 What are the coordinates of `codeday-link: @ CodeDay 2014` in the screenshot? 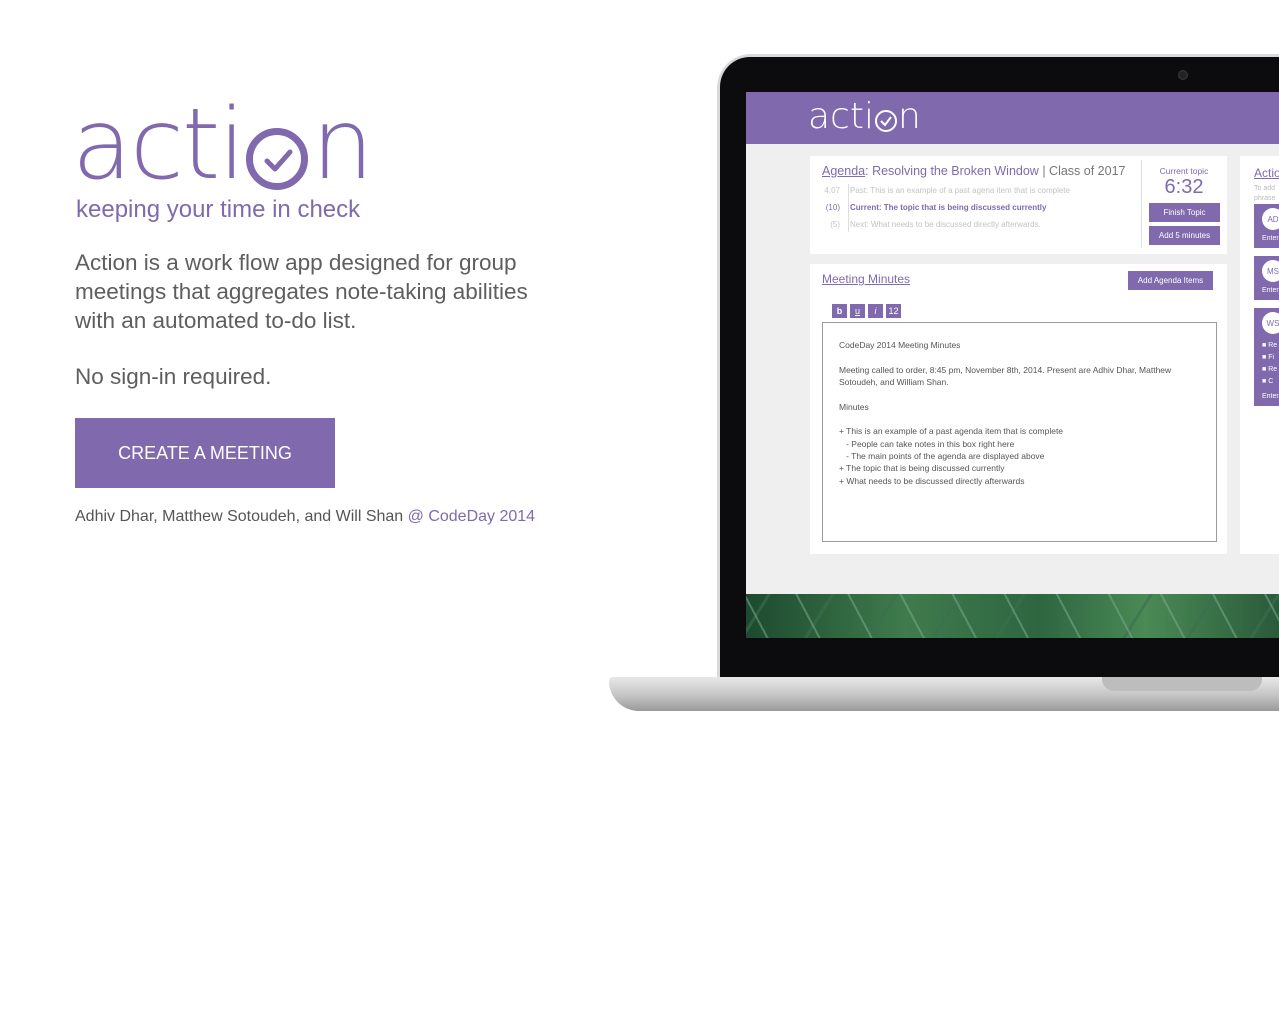 It's located at (471, 516).